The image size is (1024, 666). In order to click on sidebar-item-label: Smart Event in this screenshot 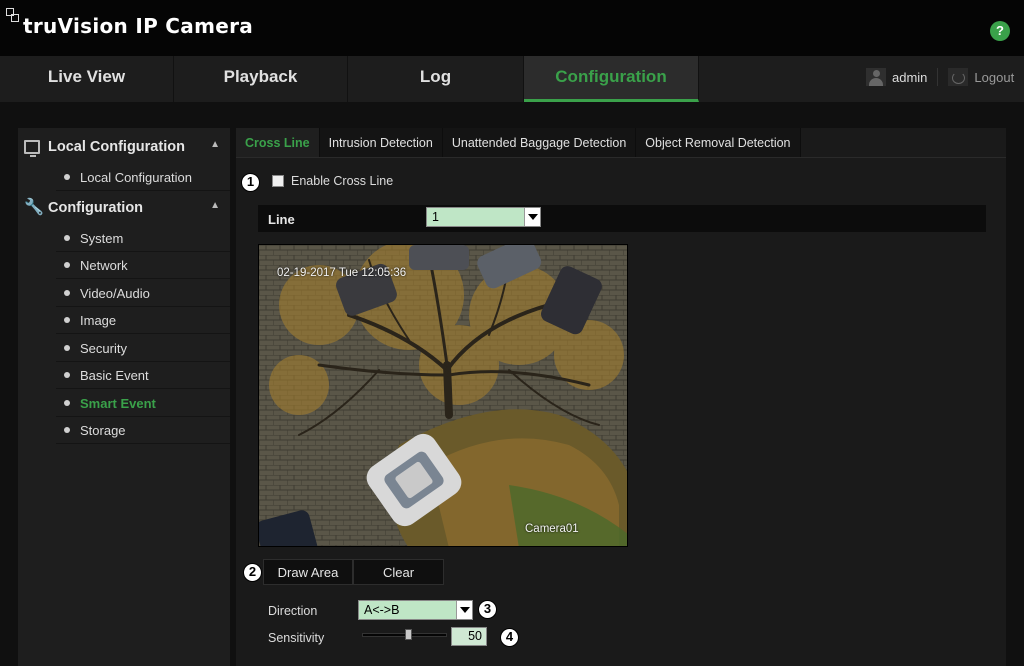, I will do `click(118, 403)`.